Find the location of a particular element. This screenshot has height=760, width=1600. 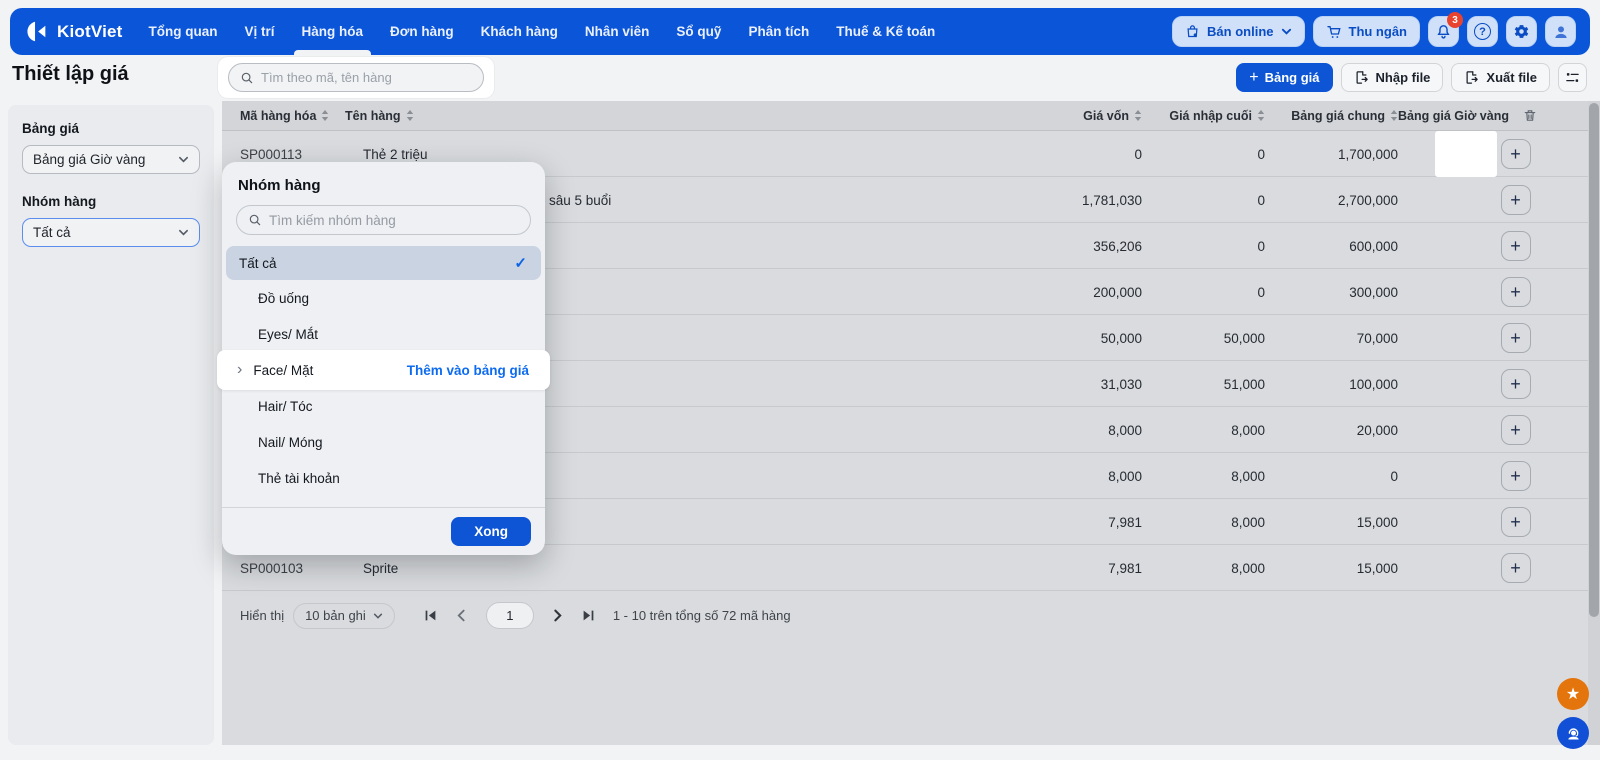

feedback-fab: ★ is located at coordinates (1573, 694).